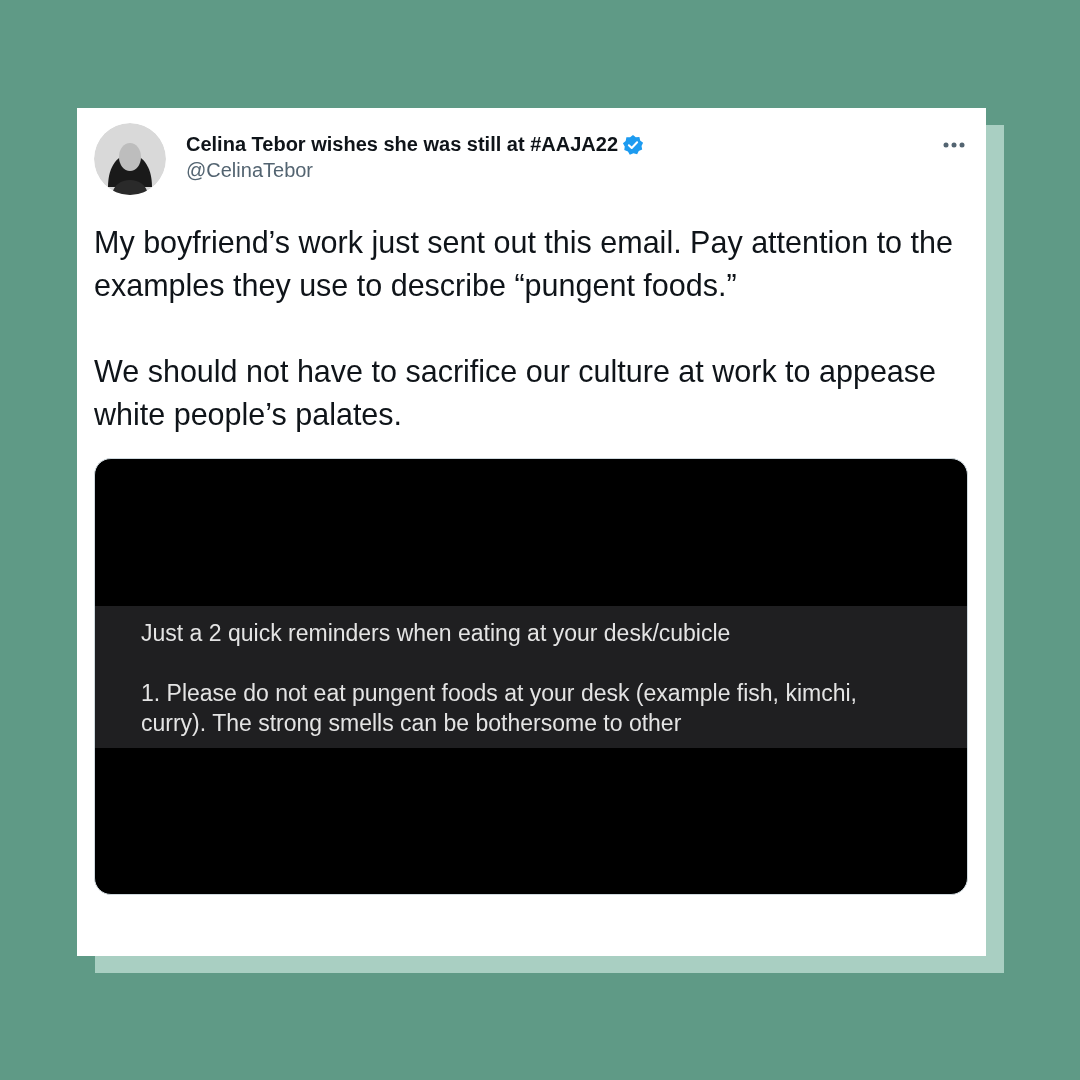 The width and height of the screenshot is (1080, 1080). What do you see at coordinates (499, 708) in the screenshot?
I see `email-text: 1. Please do not eat pungent foods at your desk (example fish, kimchi, curry). The strong smells can be bothersome to other` at bounding box center [499, 708].